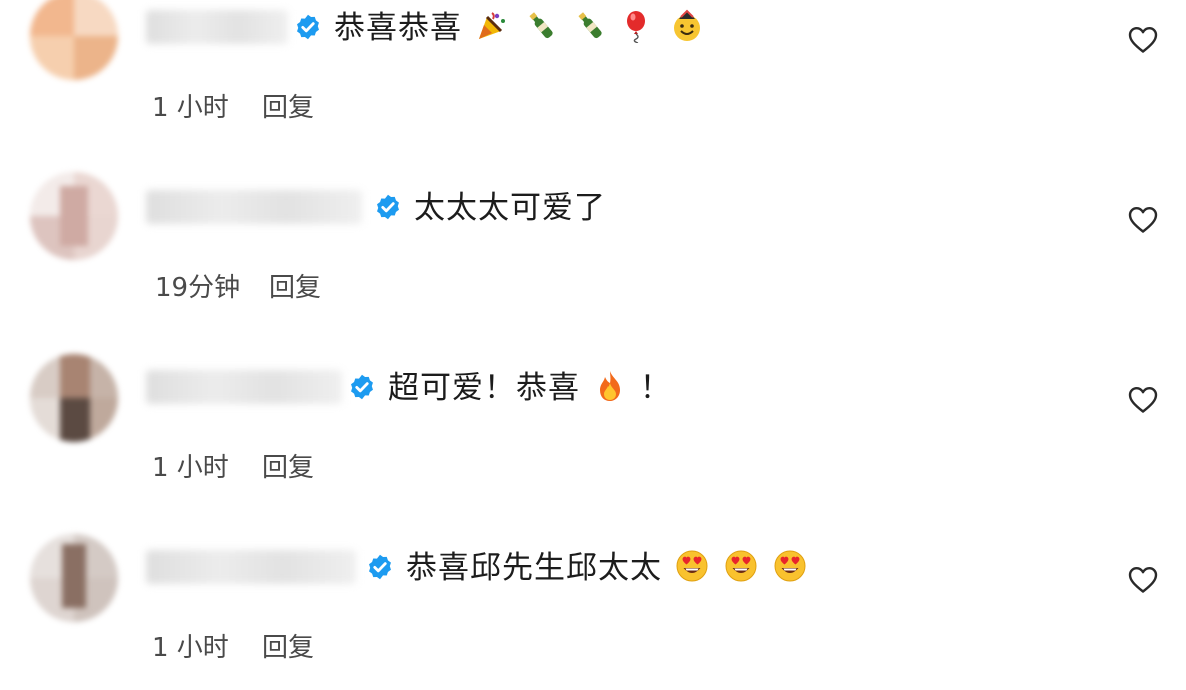 The width and height of the screenshot is (1186, 690). What do you see at coordinates (687, 26) in the screenshot?
I see `party-face-icon` at bounding box center [687, 26].